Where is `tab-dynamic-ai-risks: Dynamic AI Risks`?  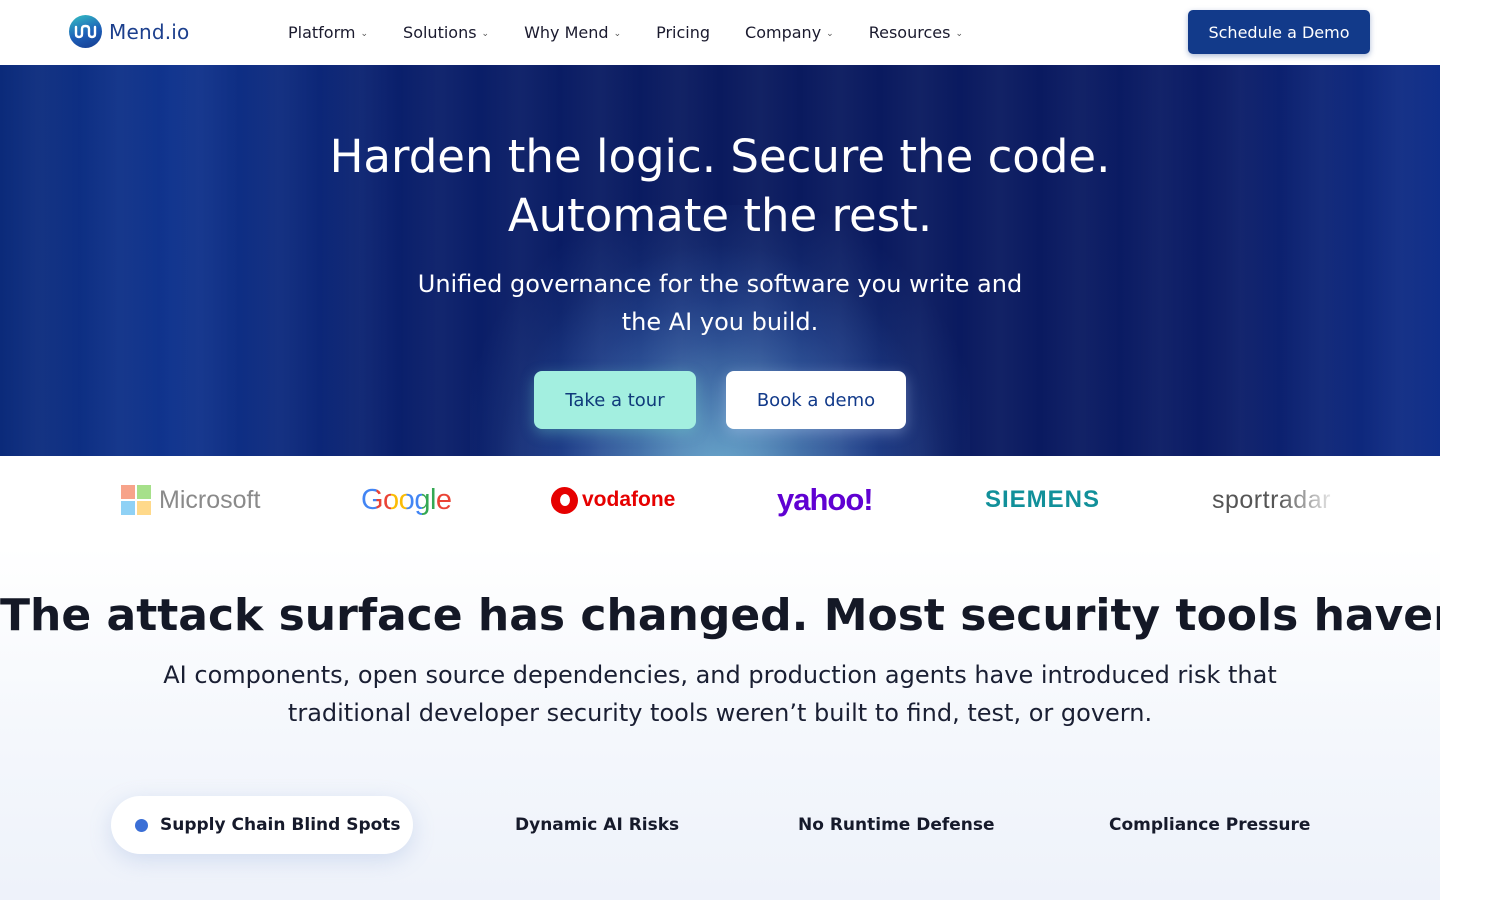
tab-dynamic-ai-risks: Dynamic AI Risks is located at coordinates (597, 825).